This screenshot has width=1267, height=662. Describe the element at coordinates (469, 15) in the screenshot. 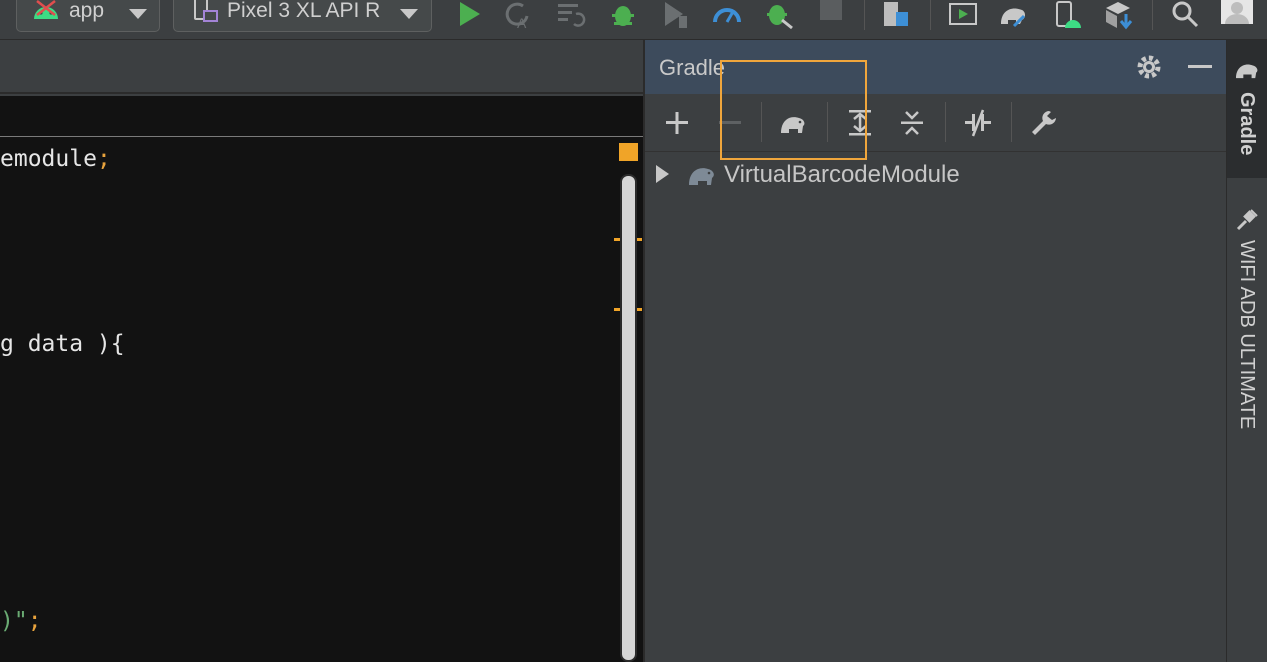

I see `run-icon` at that location.